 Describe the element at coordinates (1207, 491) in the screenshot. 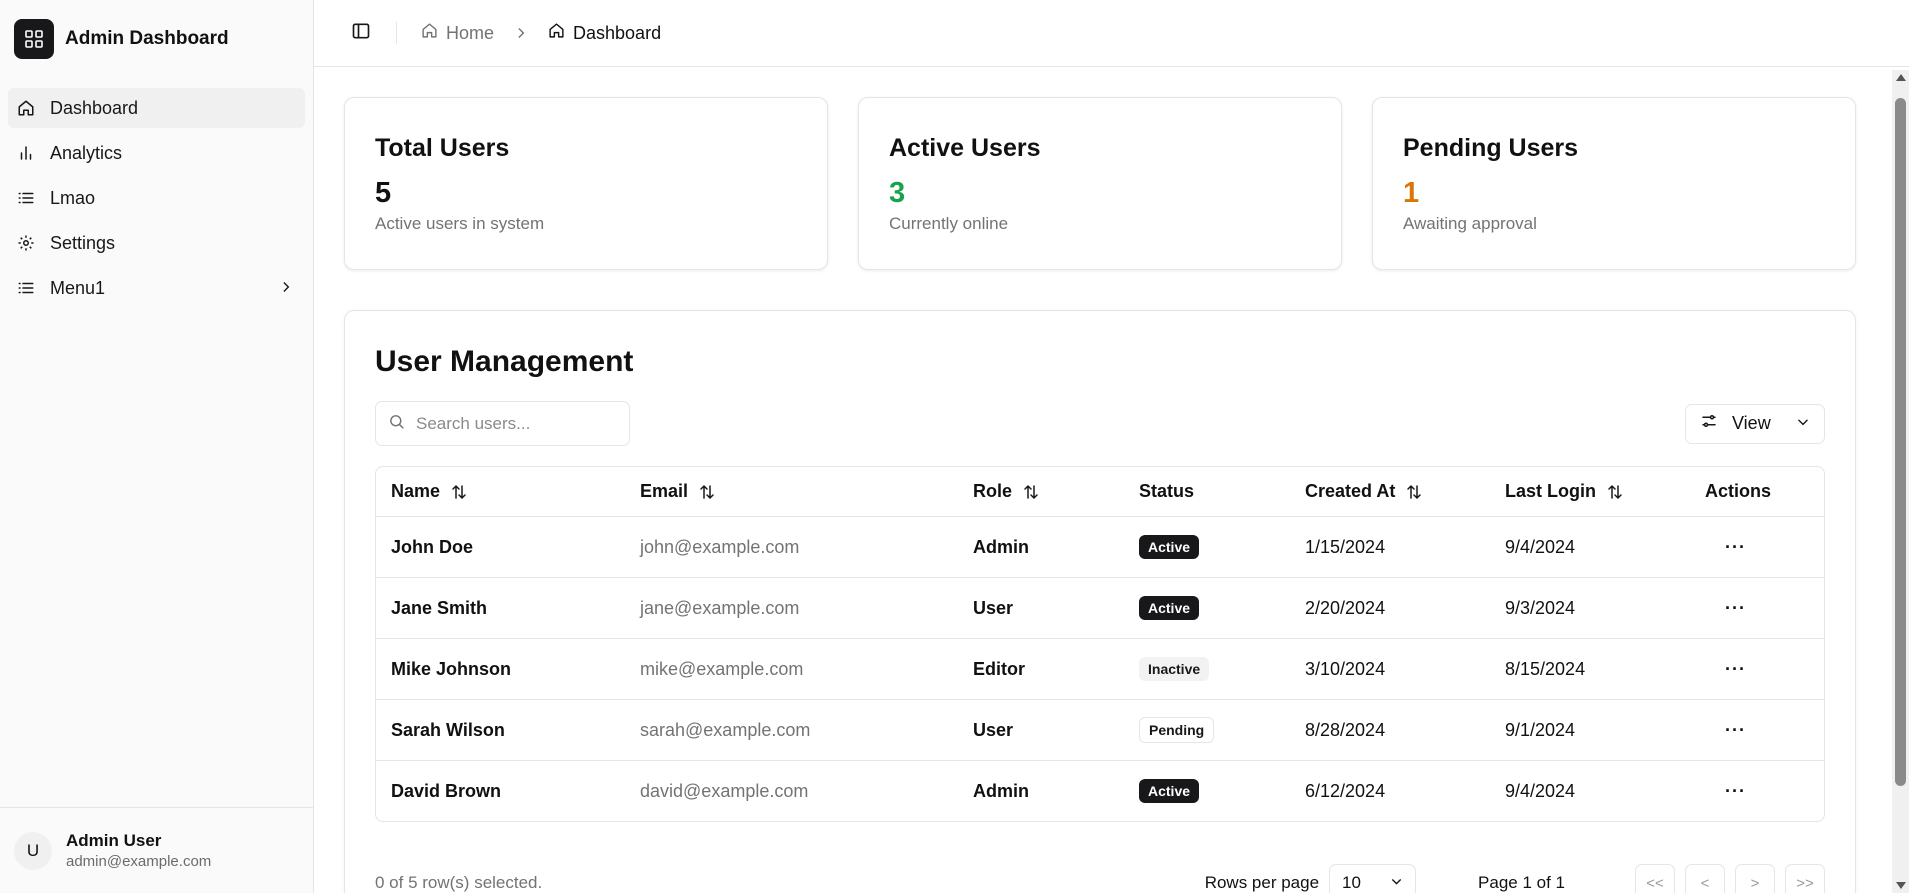

I see `column-header-status: Status` at that location.